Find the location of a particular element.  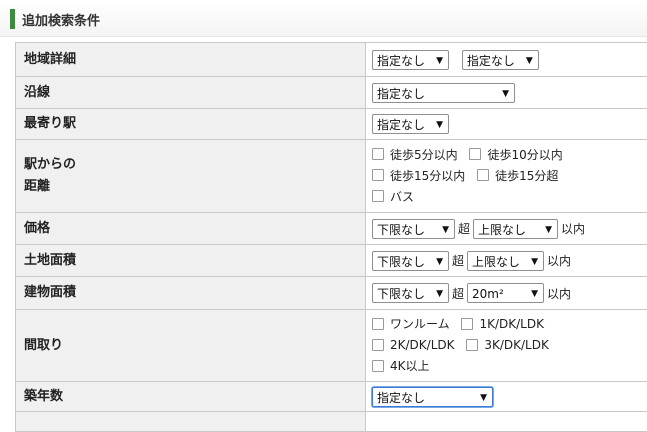

row-price: 価格 下限なし ▼ 超 上限なし ▼ 以内 is located at coordinates (331, 229).